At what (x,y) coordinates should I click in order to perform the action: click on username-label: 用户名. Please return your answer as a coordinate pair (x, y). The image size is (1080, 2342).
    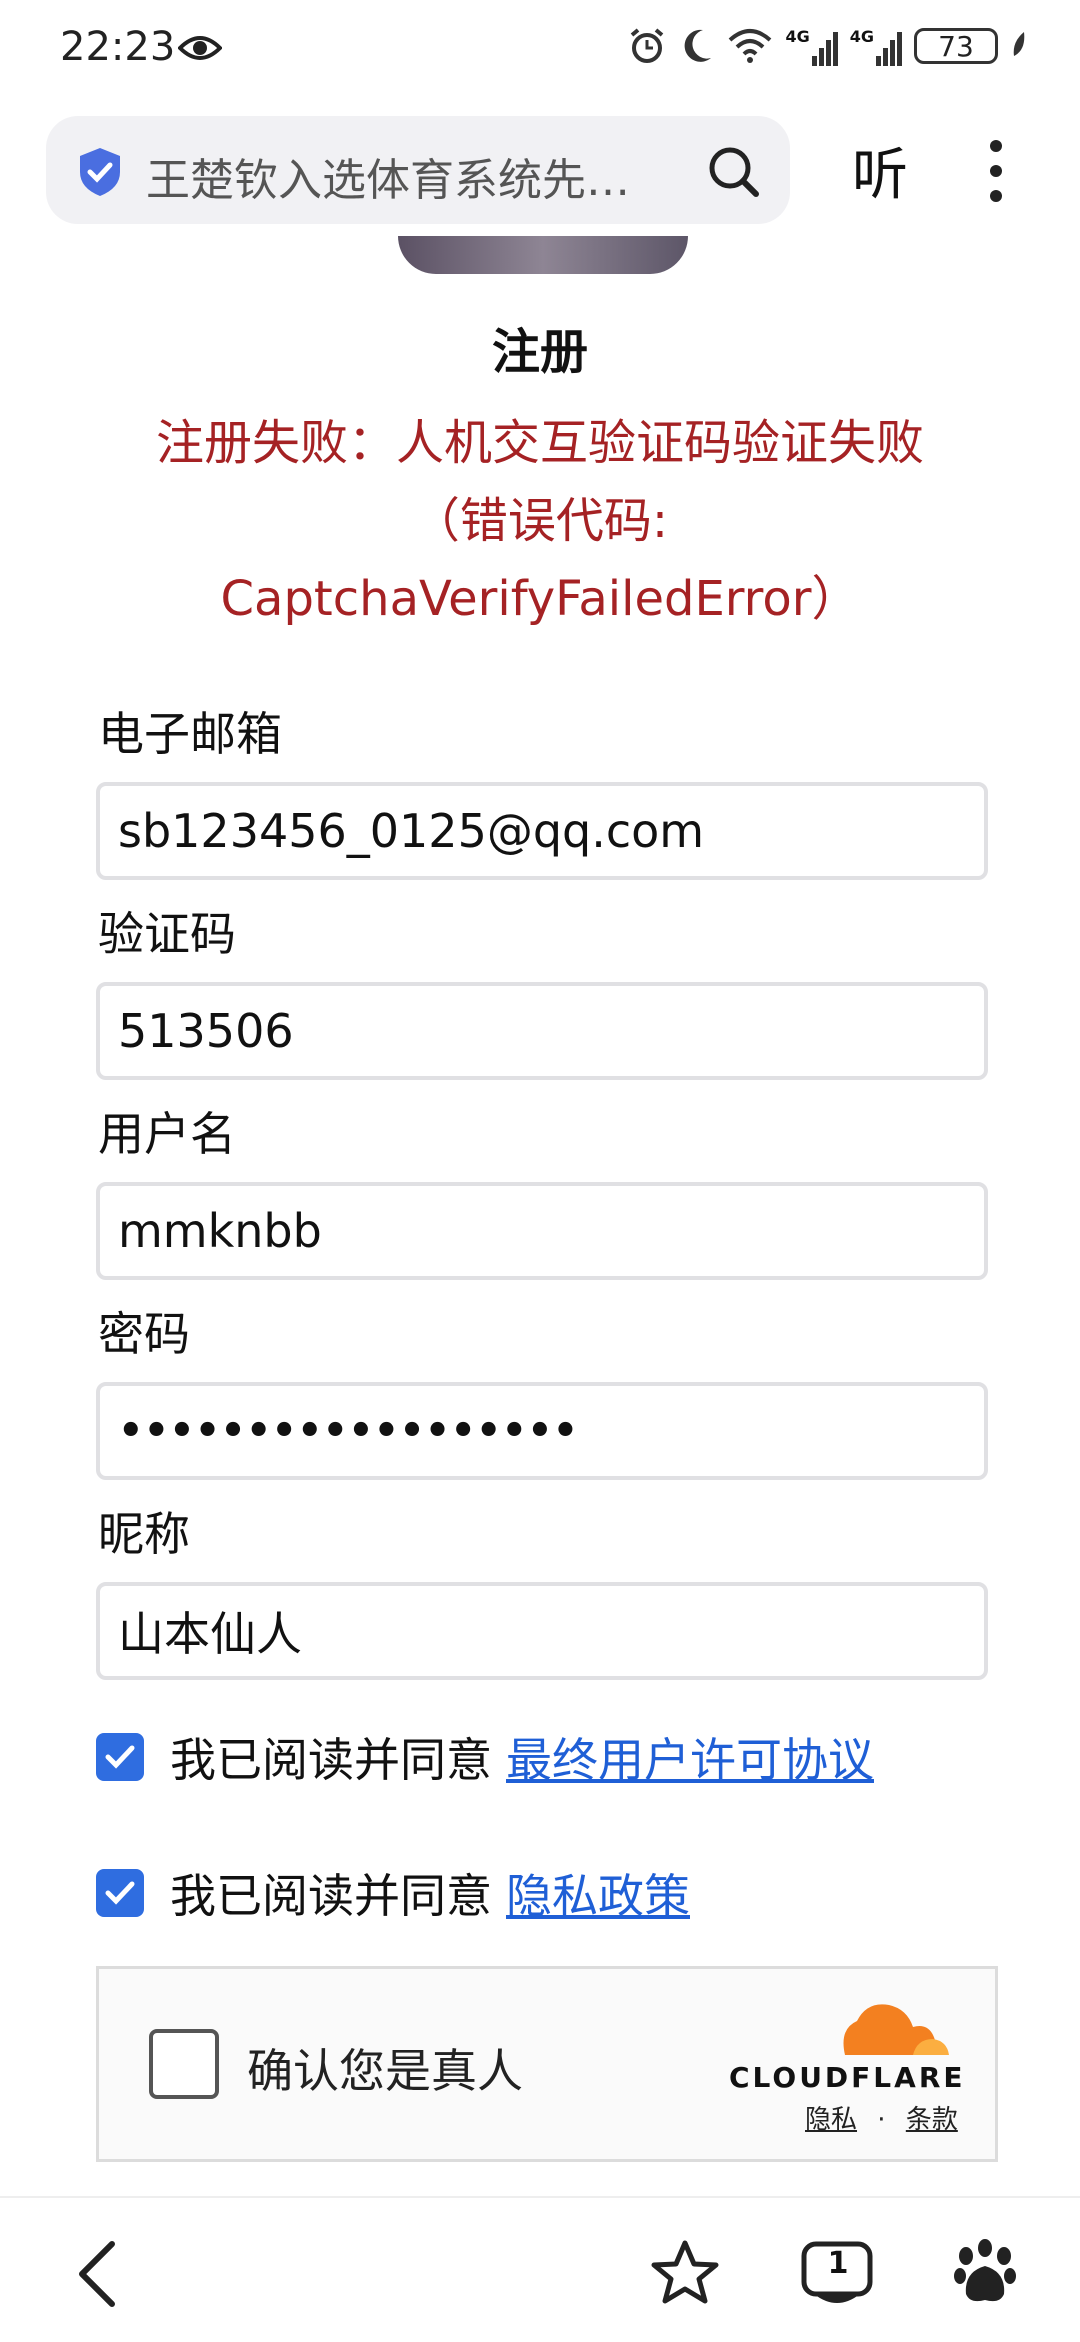
    Looking at the image, I should click on (167, 1134).